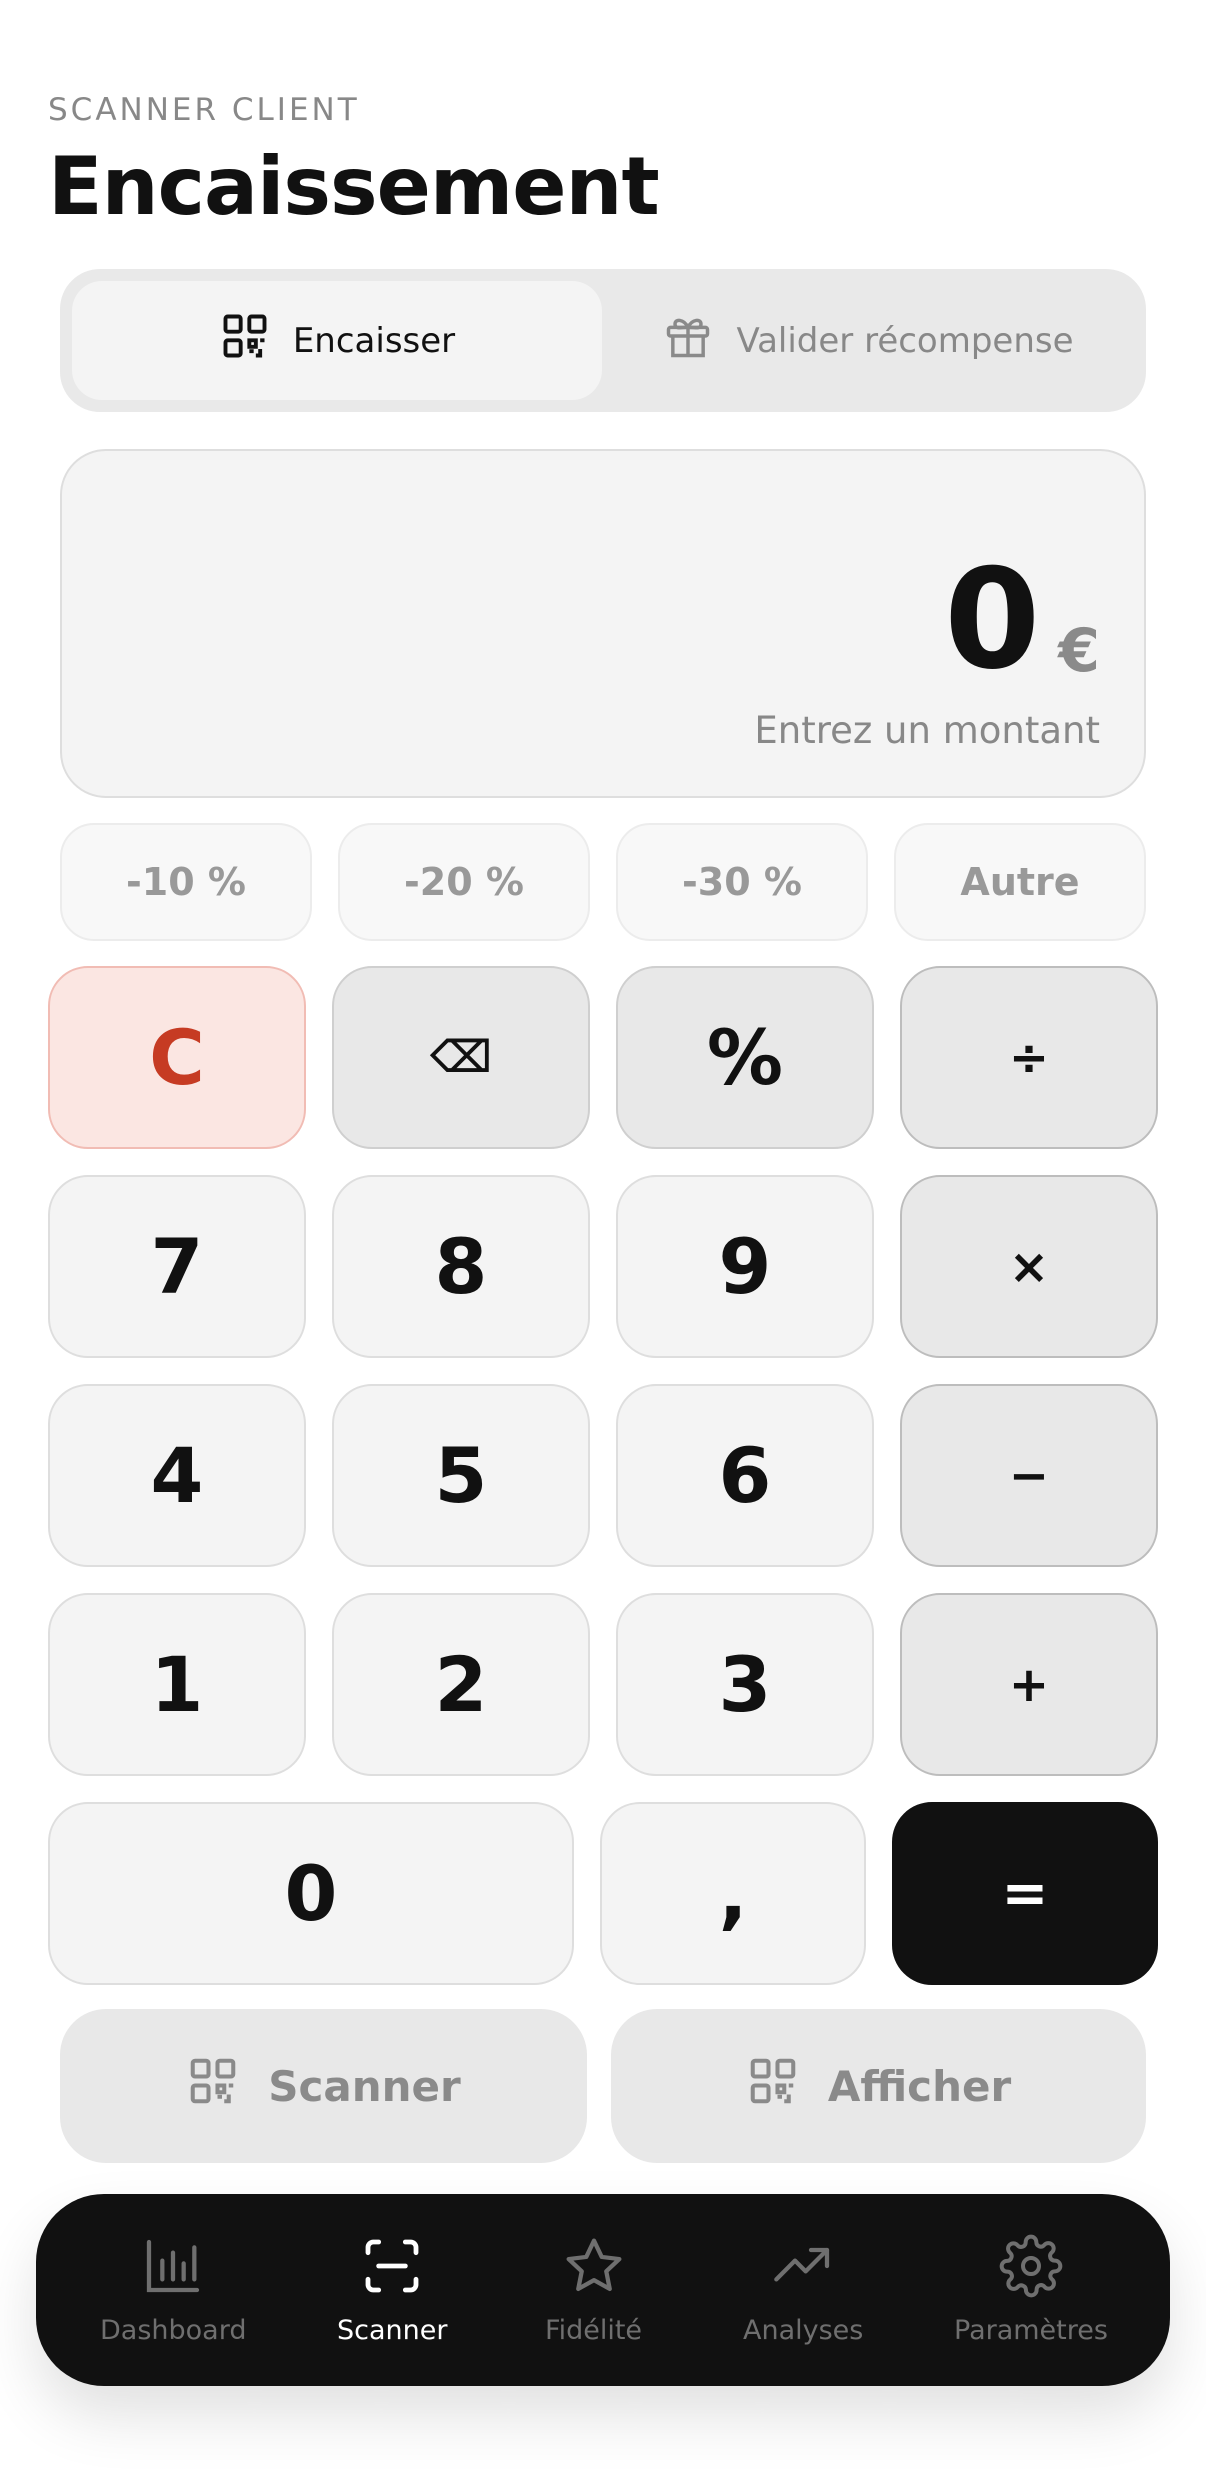 The image size is (1206, 2488). What do you see at coordinates (992, 619) in the screenshot?
I see `amount-value: 0` at bounding box center [992, 619].